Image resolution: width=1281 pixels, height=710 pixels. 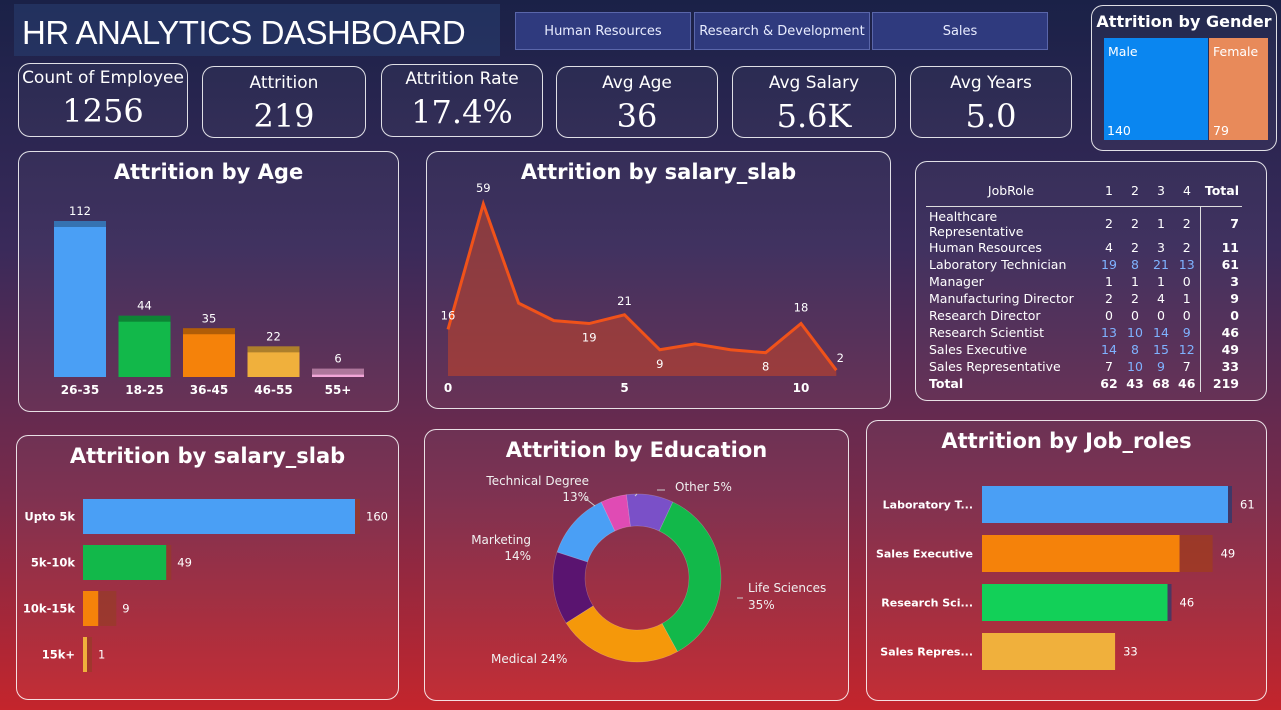 What do you see at coordinates (103, 78) in the screenshot?
I see `kpi-label: Count of Employee` at bounding box center [103, 78].